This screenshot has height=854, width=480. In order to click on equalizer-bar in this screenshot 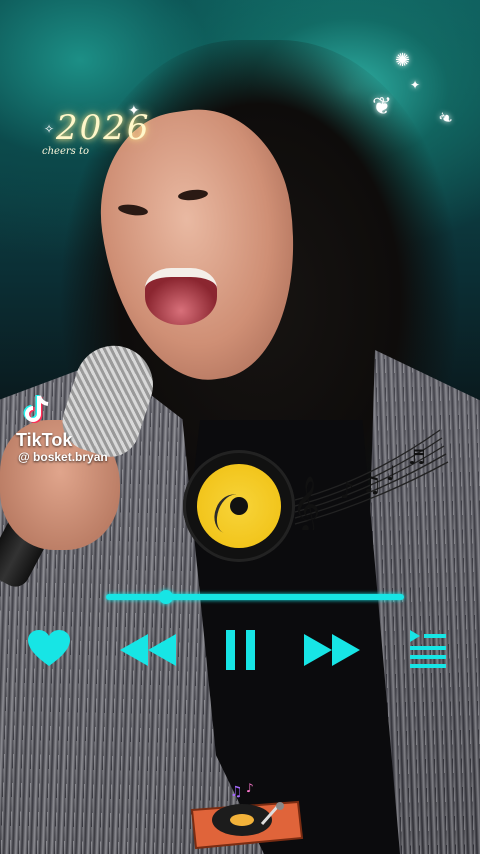, I will do `click(239, 571)`.